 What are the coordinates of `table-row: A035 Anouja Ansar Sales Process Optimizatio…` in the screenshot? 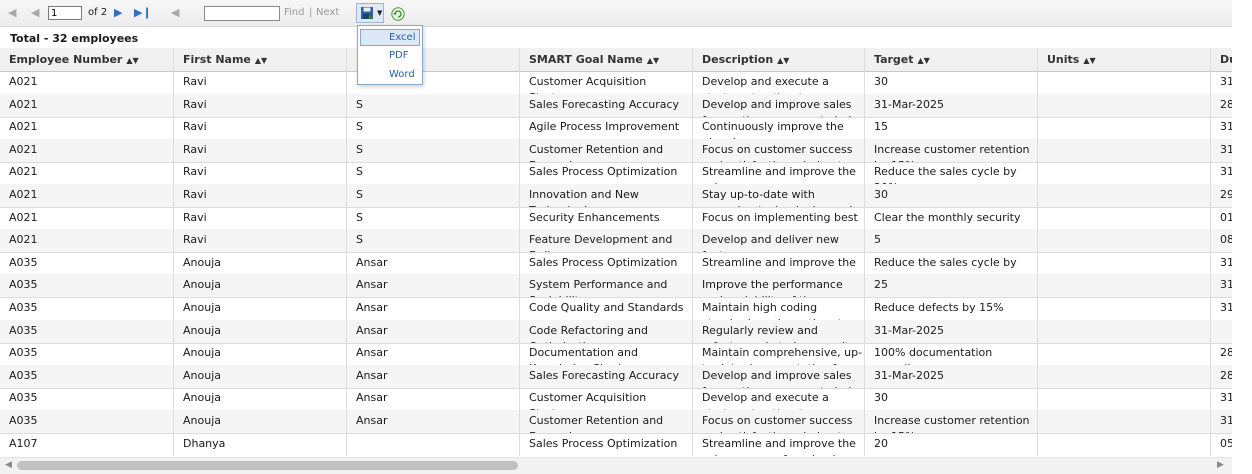 It's located at (616, 264).